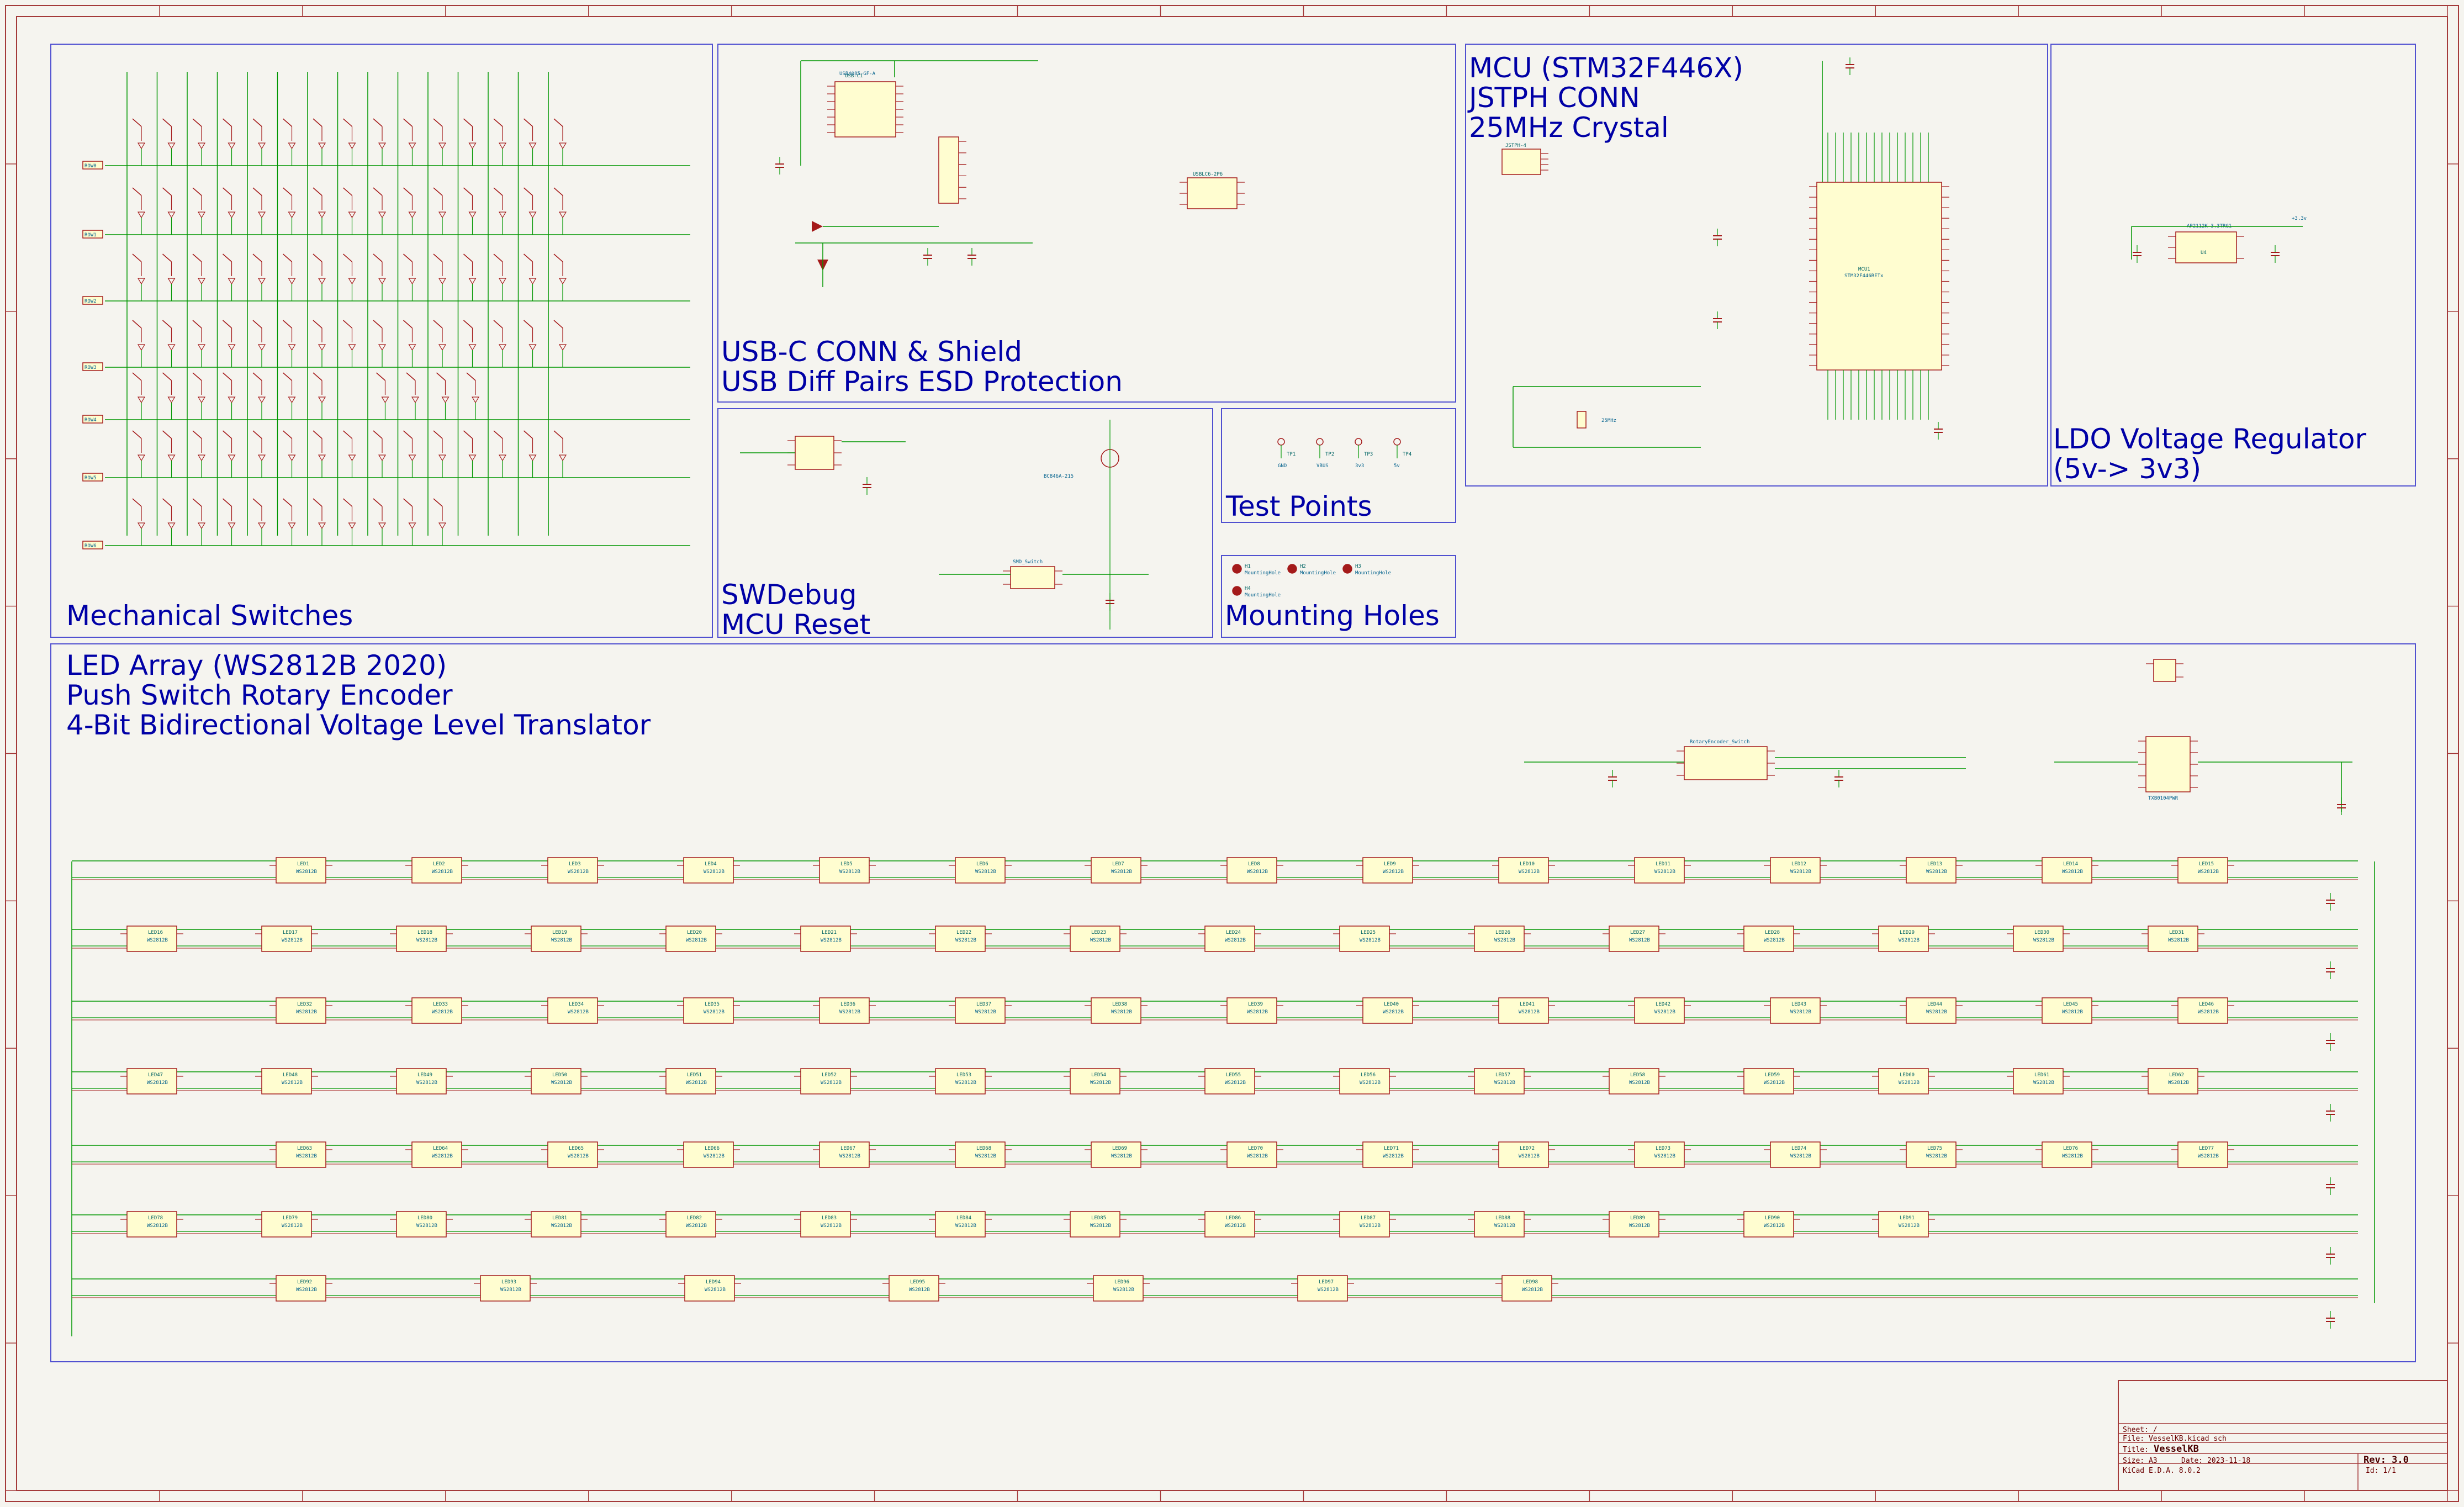 The image size is (2464, 1507). Describe the element at coordinates (386, 310) in the screenshot. I see `switch-matrix: ROW0 ROW1 ROW2 ROW3 ROW4 ROW5 ROW6` at that location.